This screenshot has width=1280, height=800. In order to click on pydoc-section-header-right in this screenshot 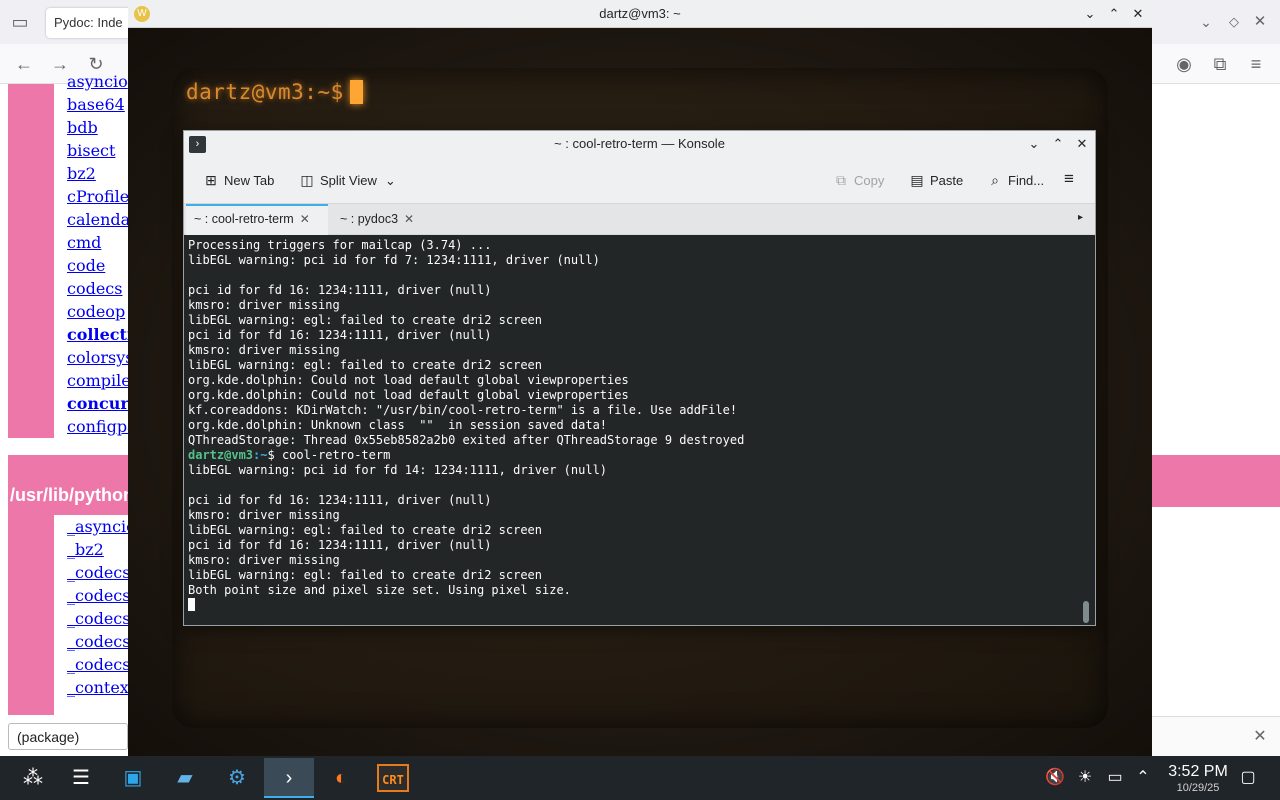, I will do `click(1216, 481)`.